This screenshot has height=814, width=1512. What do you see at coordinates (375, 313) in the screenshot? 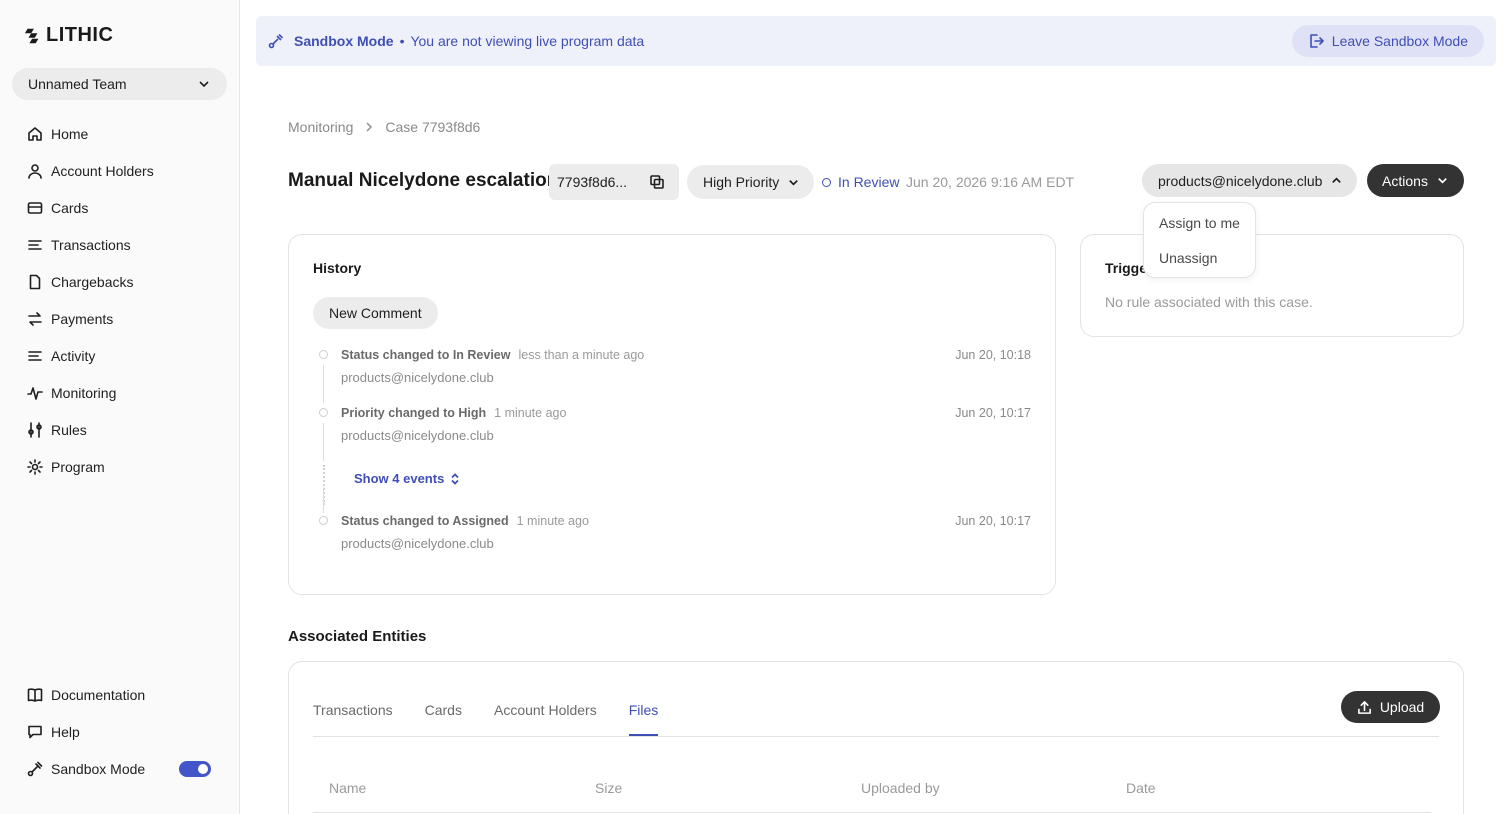
I see `new-comment-button: New Comment` at bounding box center [375, 313].